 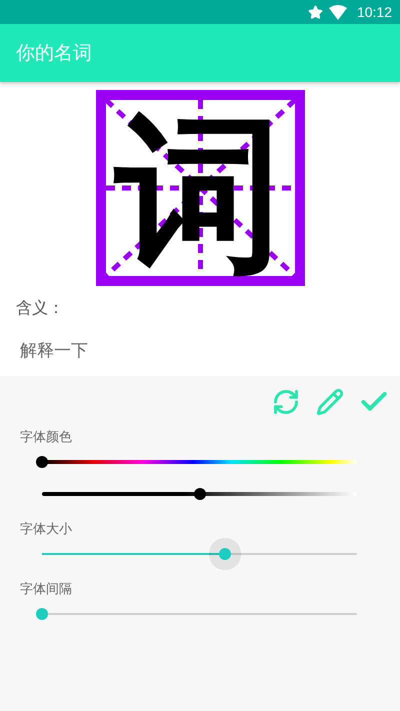 I want to click on status-time: 10:12, so click(x=374, y=12).